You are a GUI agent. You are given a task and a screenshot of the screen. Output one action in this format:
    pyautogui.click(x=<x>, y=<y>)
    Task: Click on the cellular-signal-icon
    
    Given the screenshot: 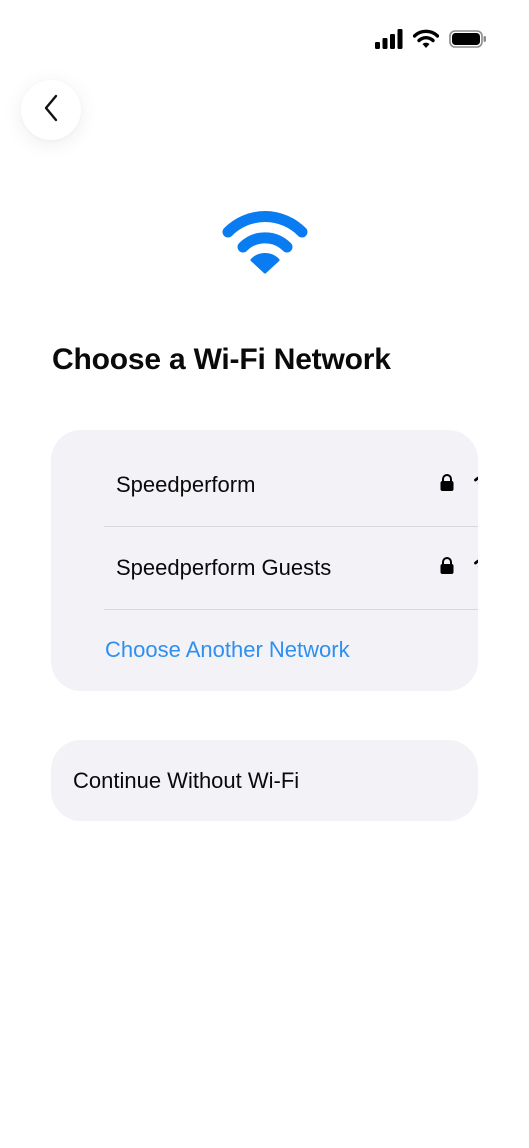 What is the action you would take?
    pyautogui.click(x=389, y=39)
    